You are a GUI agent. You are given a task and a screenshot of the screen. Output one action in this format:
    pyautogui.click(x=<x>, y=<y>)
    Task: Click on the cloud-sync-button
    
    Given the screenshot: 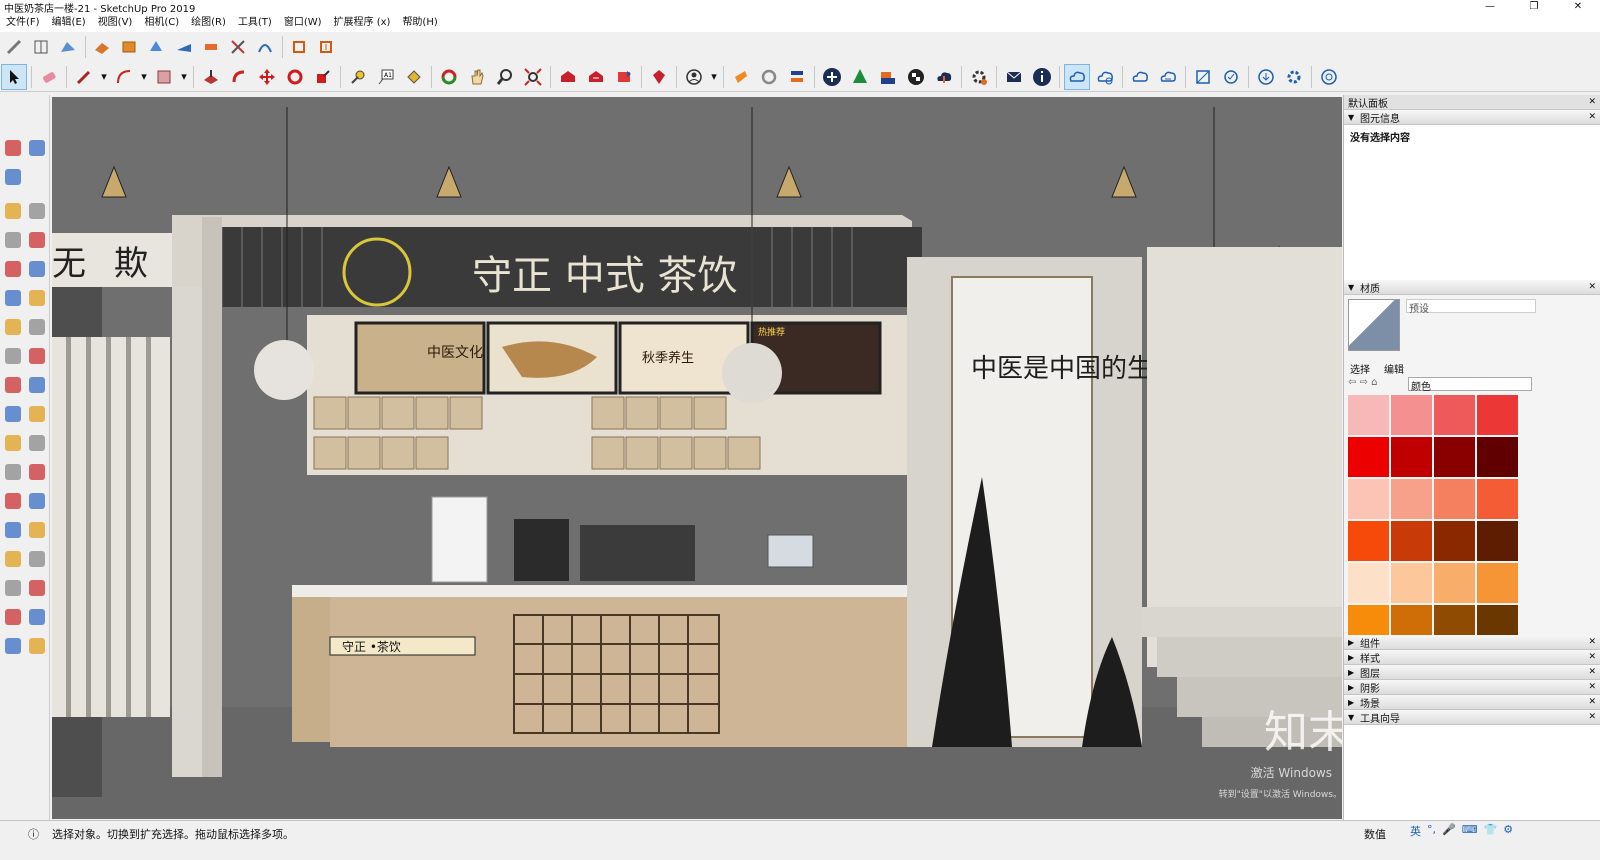 What is the action you would take?
    pyautogui.click(x=1077, y=76)
    